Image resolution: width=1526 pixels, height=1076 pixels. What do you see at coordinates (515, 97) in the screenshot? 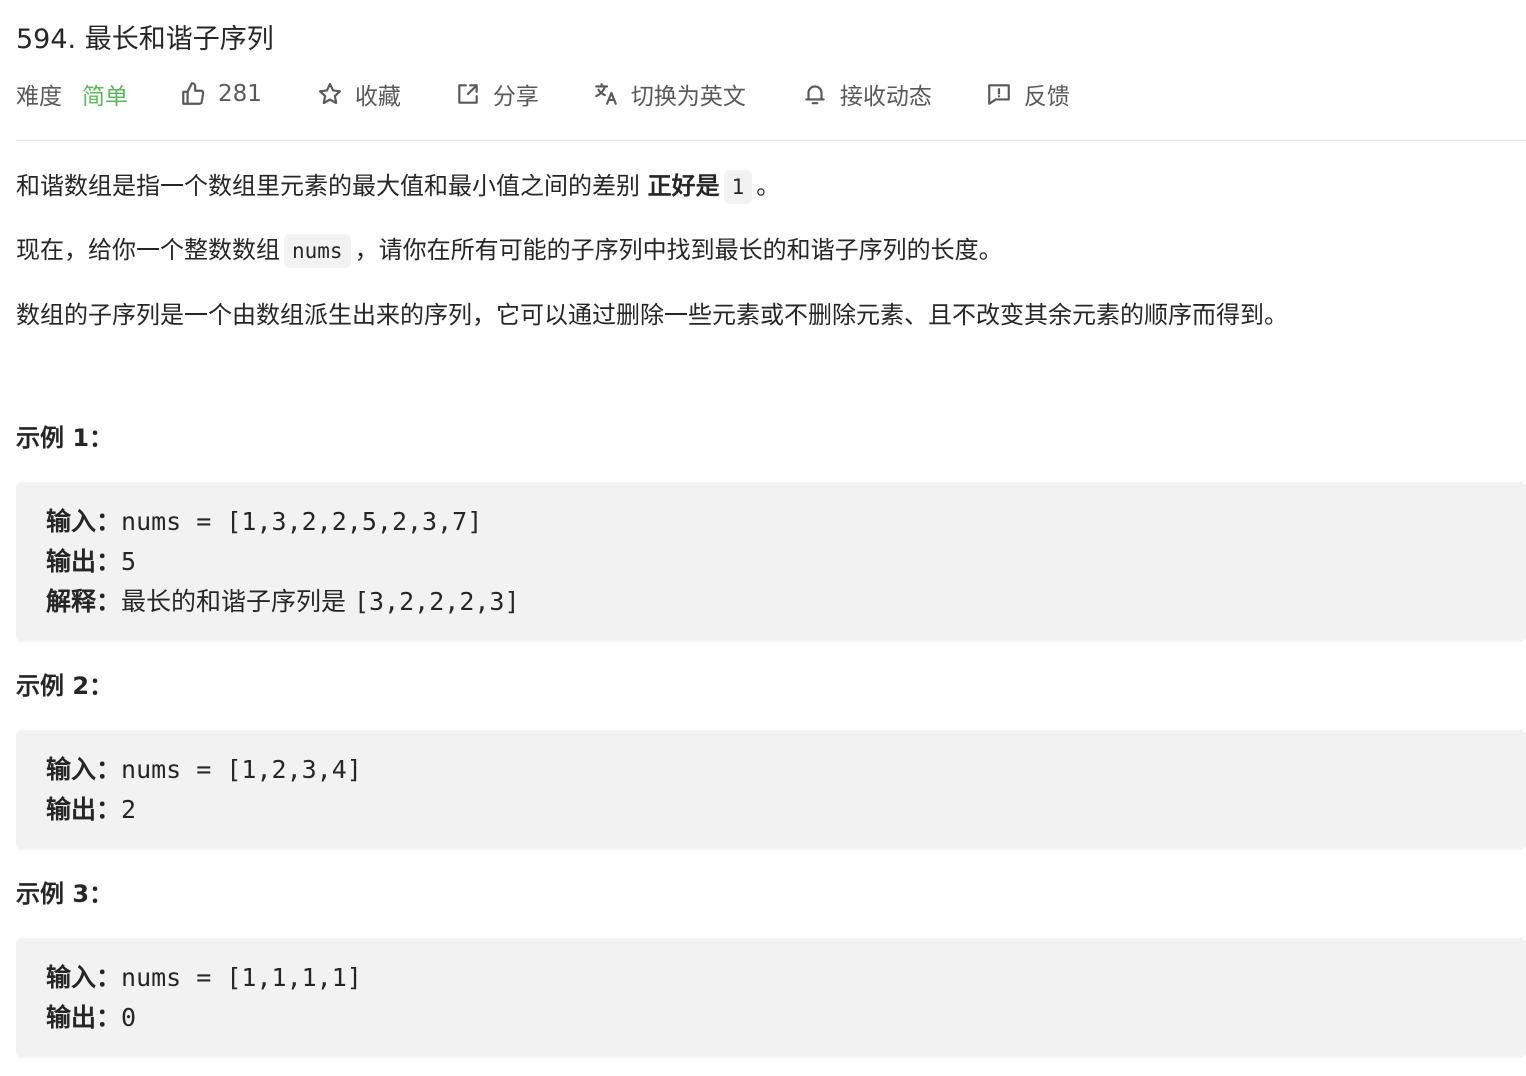
I see `share-label: 分享` at bounding box center [515, 97].